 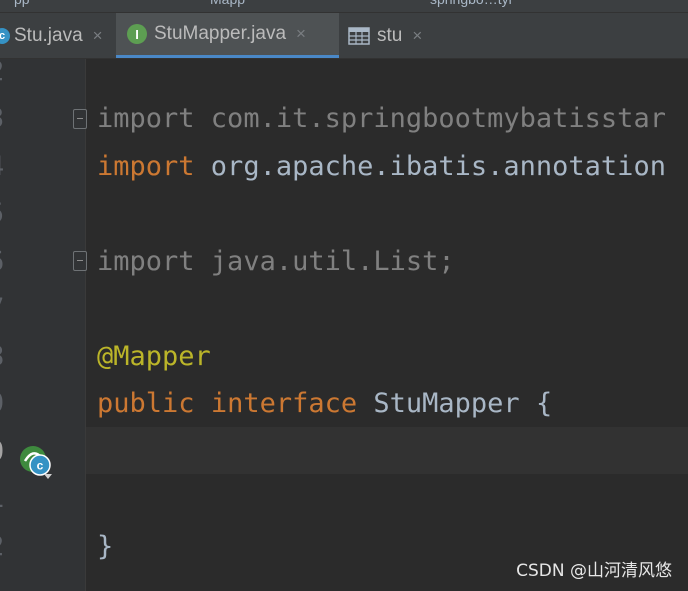 I want to click on tab-label: StuMapper.java, so click(x=220, y=33).